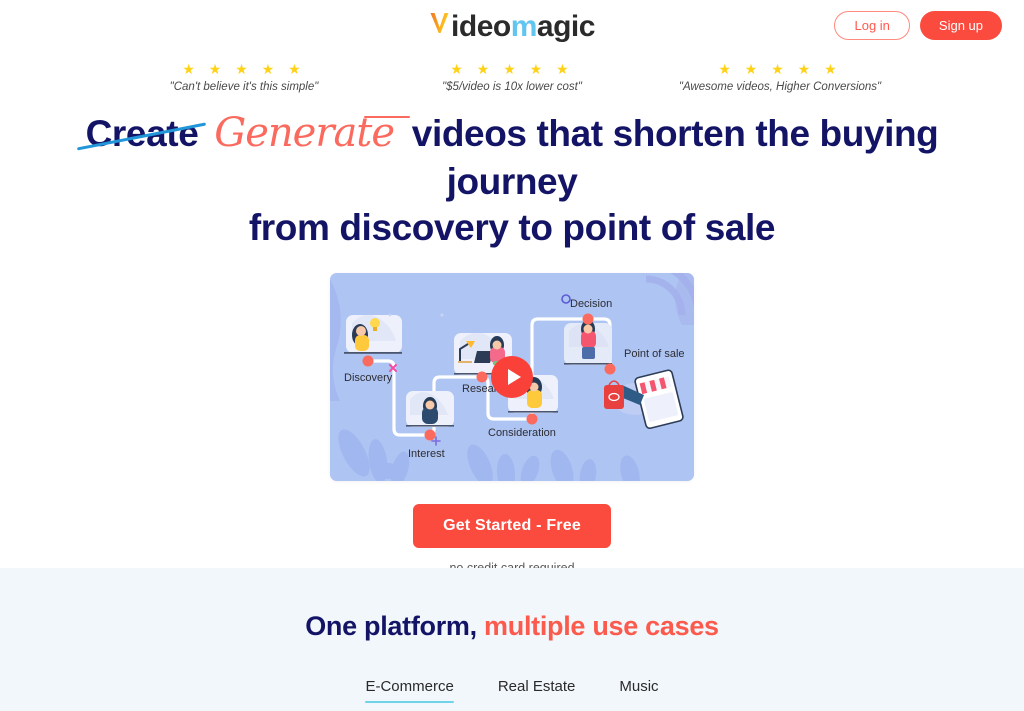 This screenshot has height=711, width=1024. What do you see at coordinates (601, 626) in the screenshot?
I see `section-title-coral: multiple use cases` at bounding box center [601, 626].